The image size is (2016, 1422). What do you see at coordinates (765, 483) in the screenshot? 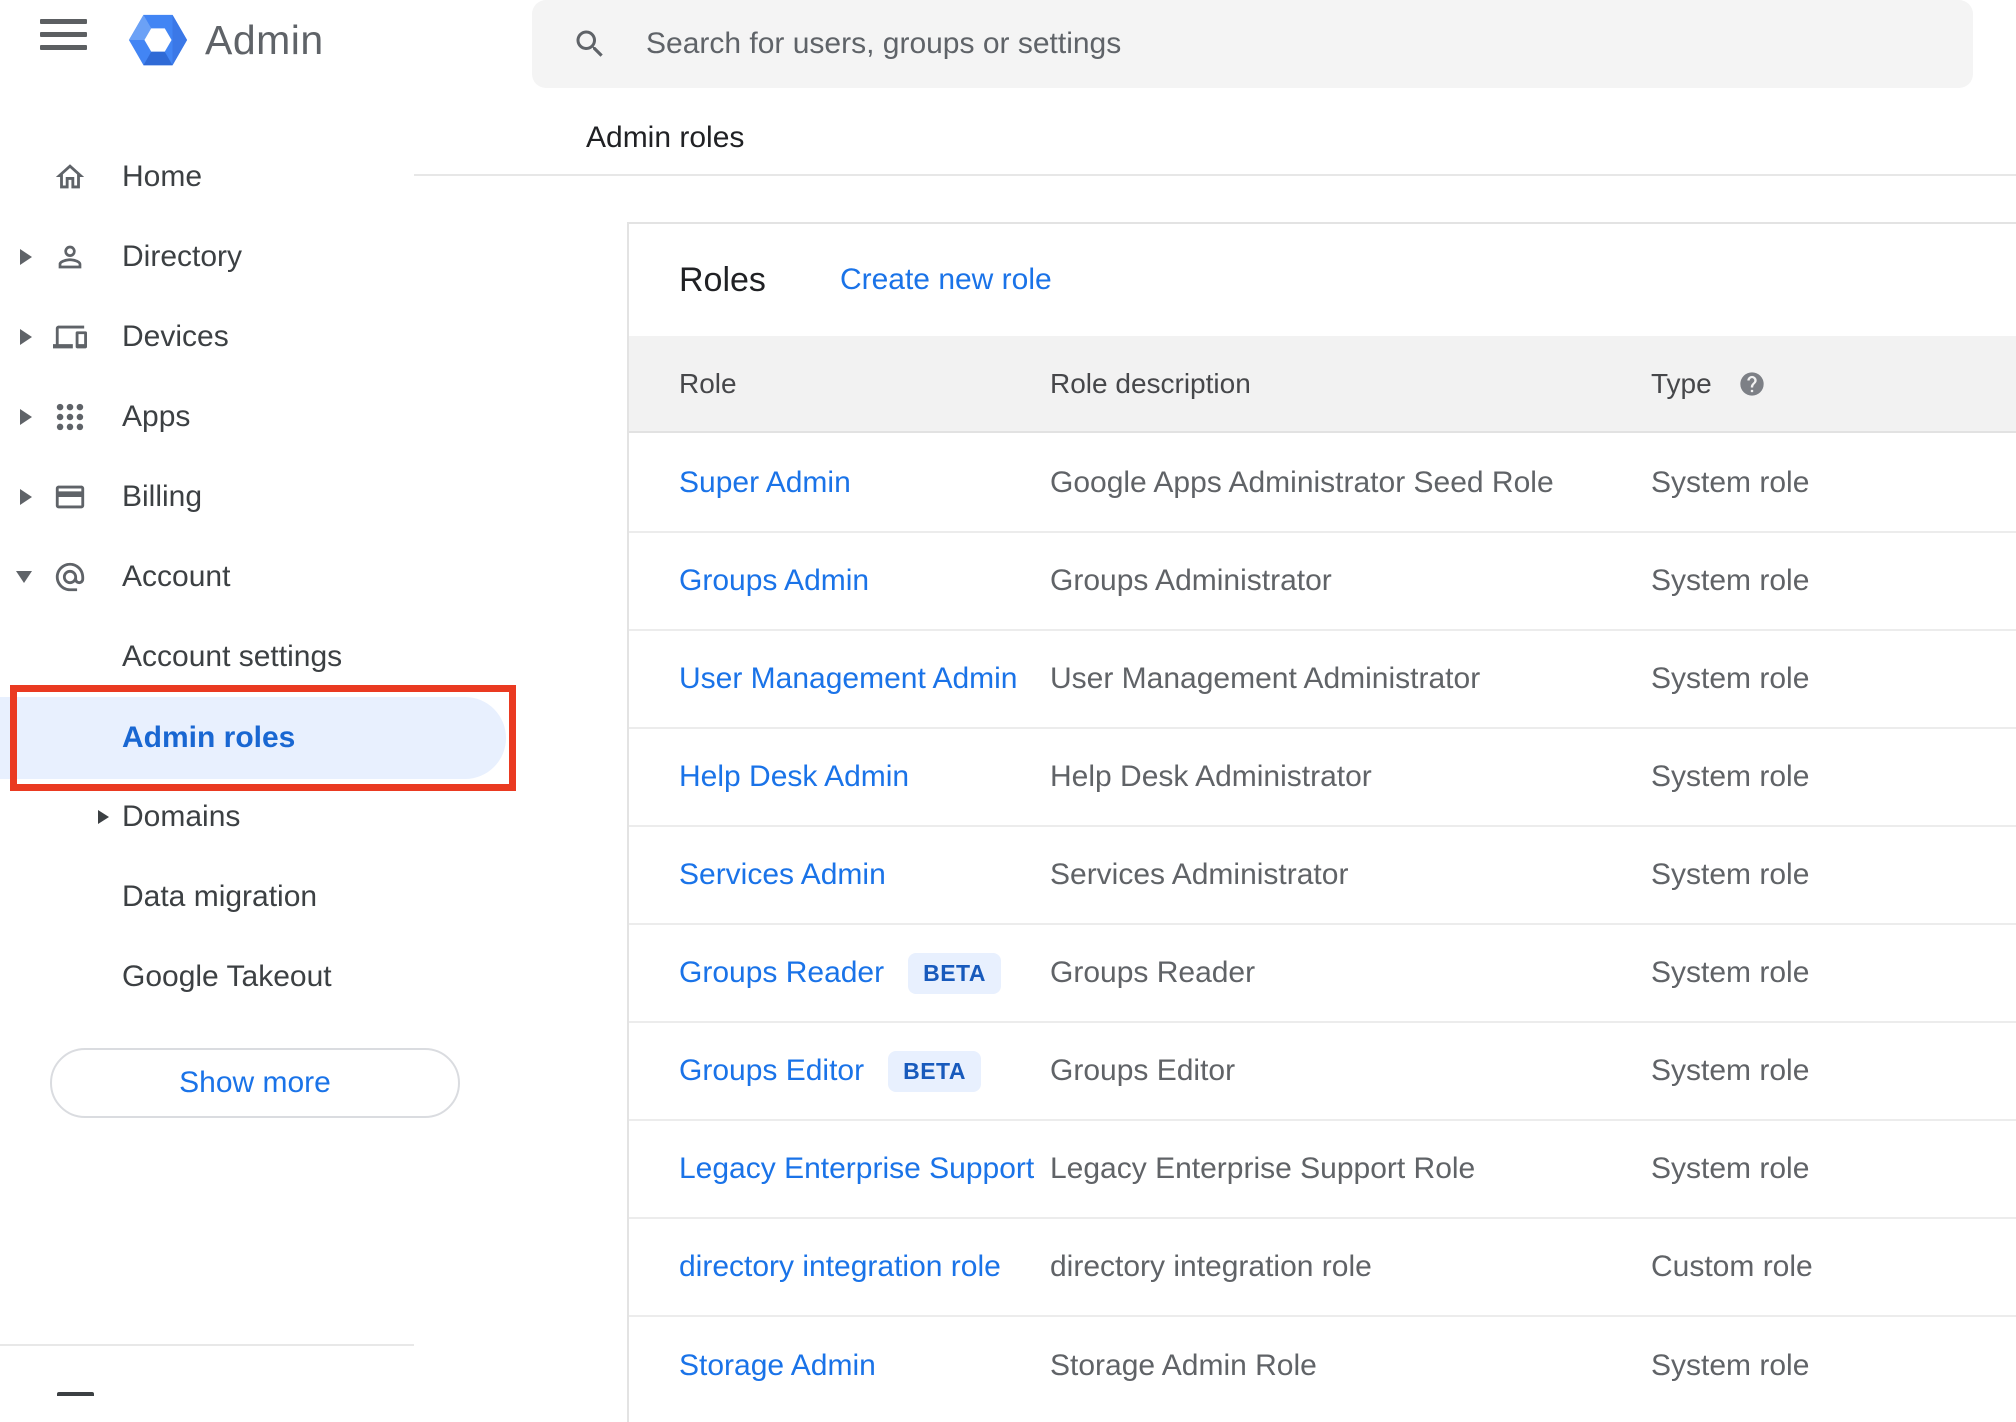
I see `role-link: Super Admin` at bounding box center [765, 483].